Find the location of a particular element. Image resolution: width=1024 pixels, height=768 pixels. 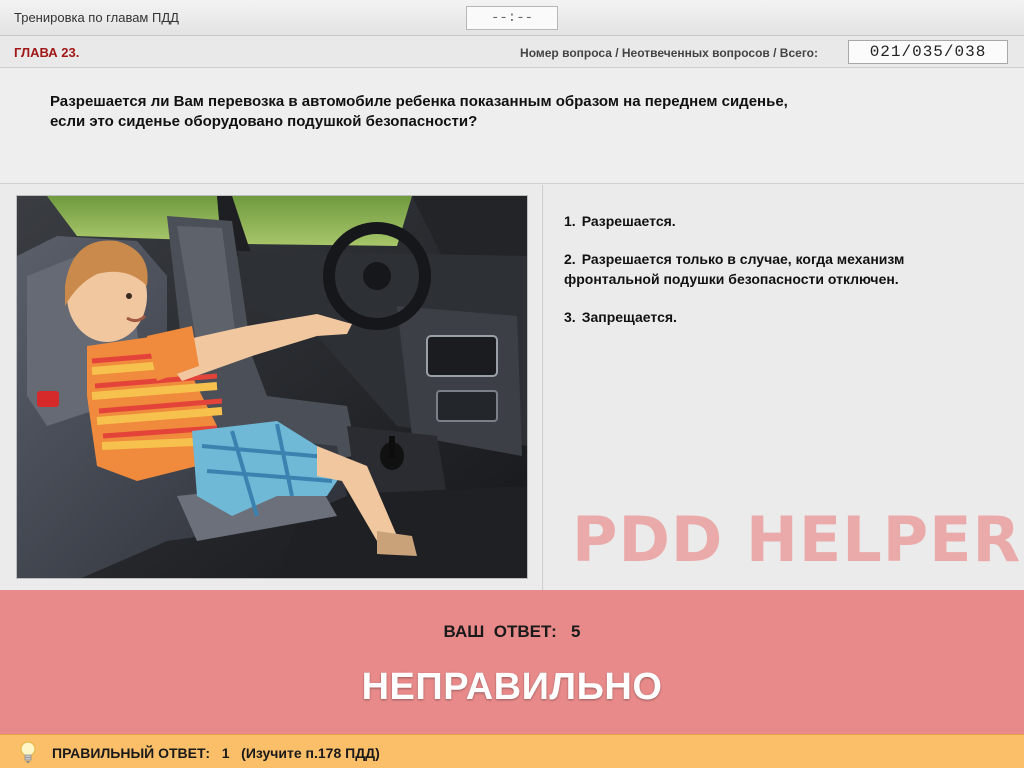

watermark-text: PDD HELPER is located at coordinates (797, 539).